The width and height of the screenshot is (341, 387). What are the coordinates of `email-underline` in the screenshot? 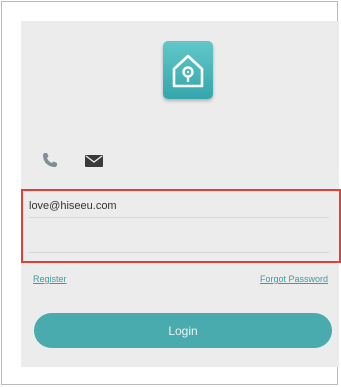 It's located at (179, 217).